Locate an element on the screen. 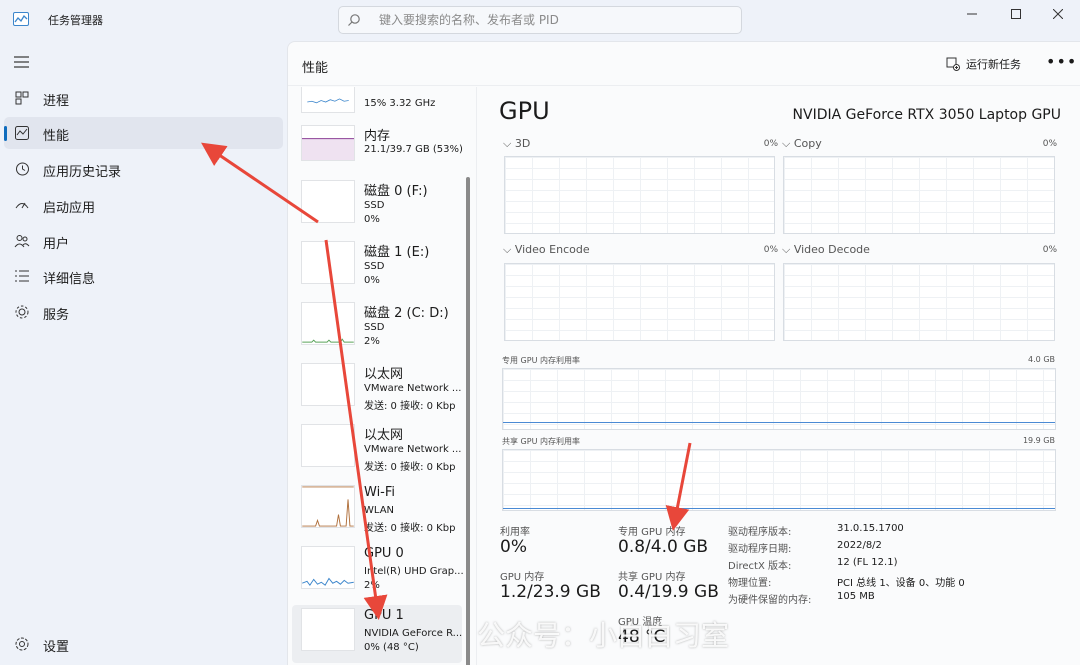 This screenshot has width=1080, height=665. sidebar-item-label: 性能 is located at coordinates (56, 136).